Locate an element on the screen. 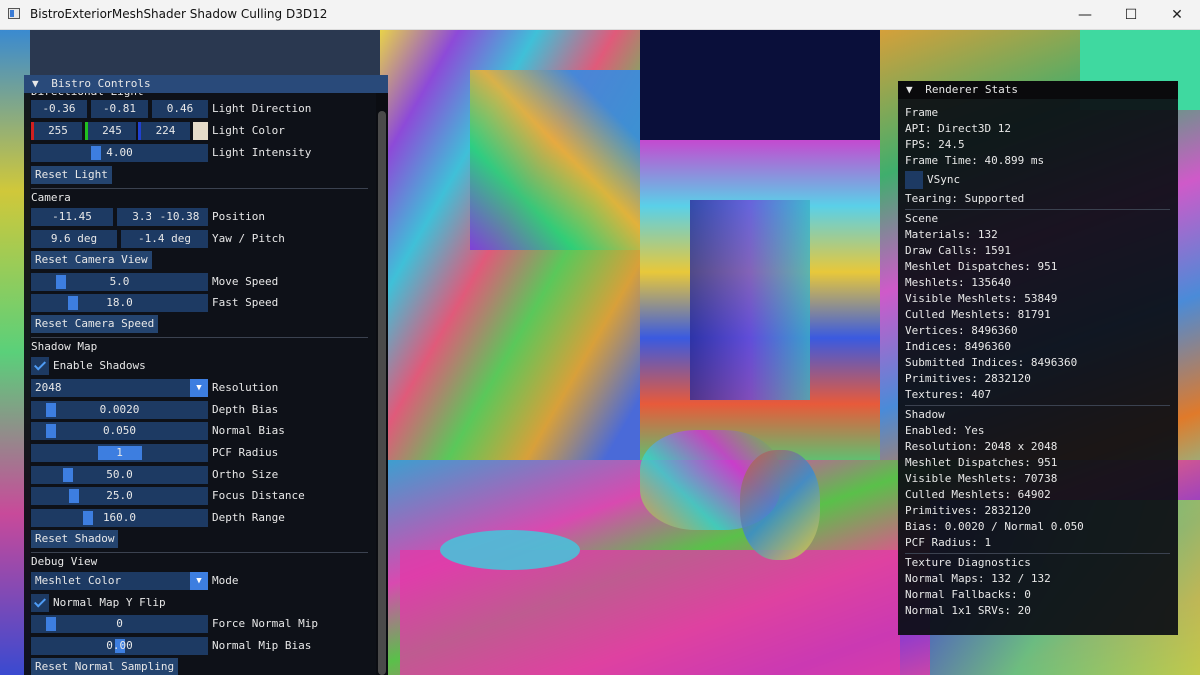  normal-mip-bias-slider: 0.00 is located at coordinates (119, 646).